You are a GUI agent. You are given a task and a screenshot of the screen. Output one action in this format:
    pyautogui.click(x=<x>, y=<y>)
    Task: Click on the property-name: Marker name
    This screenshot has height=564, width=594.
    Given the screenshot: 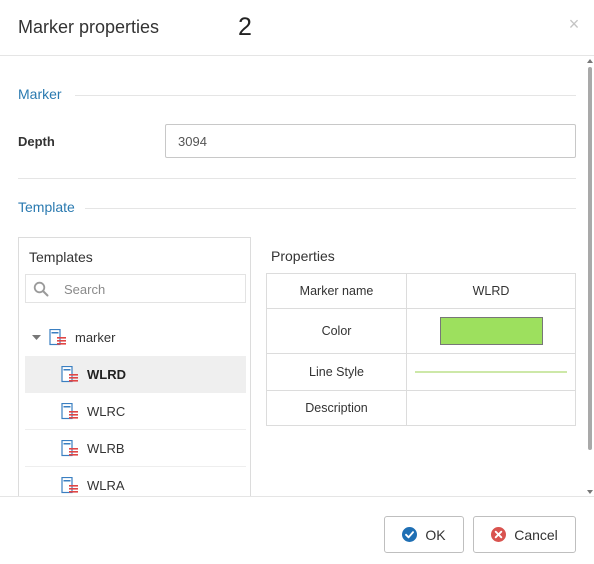 What is the action you would take?
    pyautogui.click(x=337, y=291)
    